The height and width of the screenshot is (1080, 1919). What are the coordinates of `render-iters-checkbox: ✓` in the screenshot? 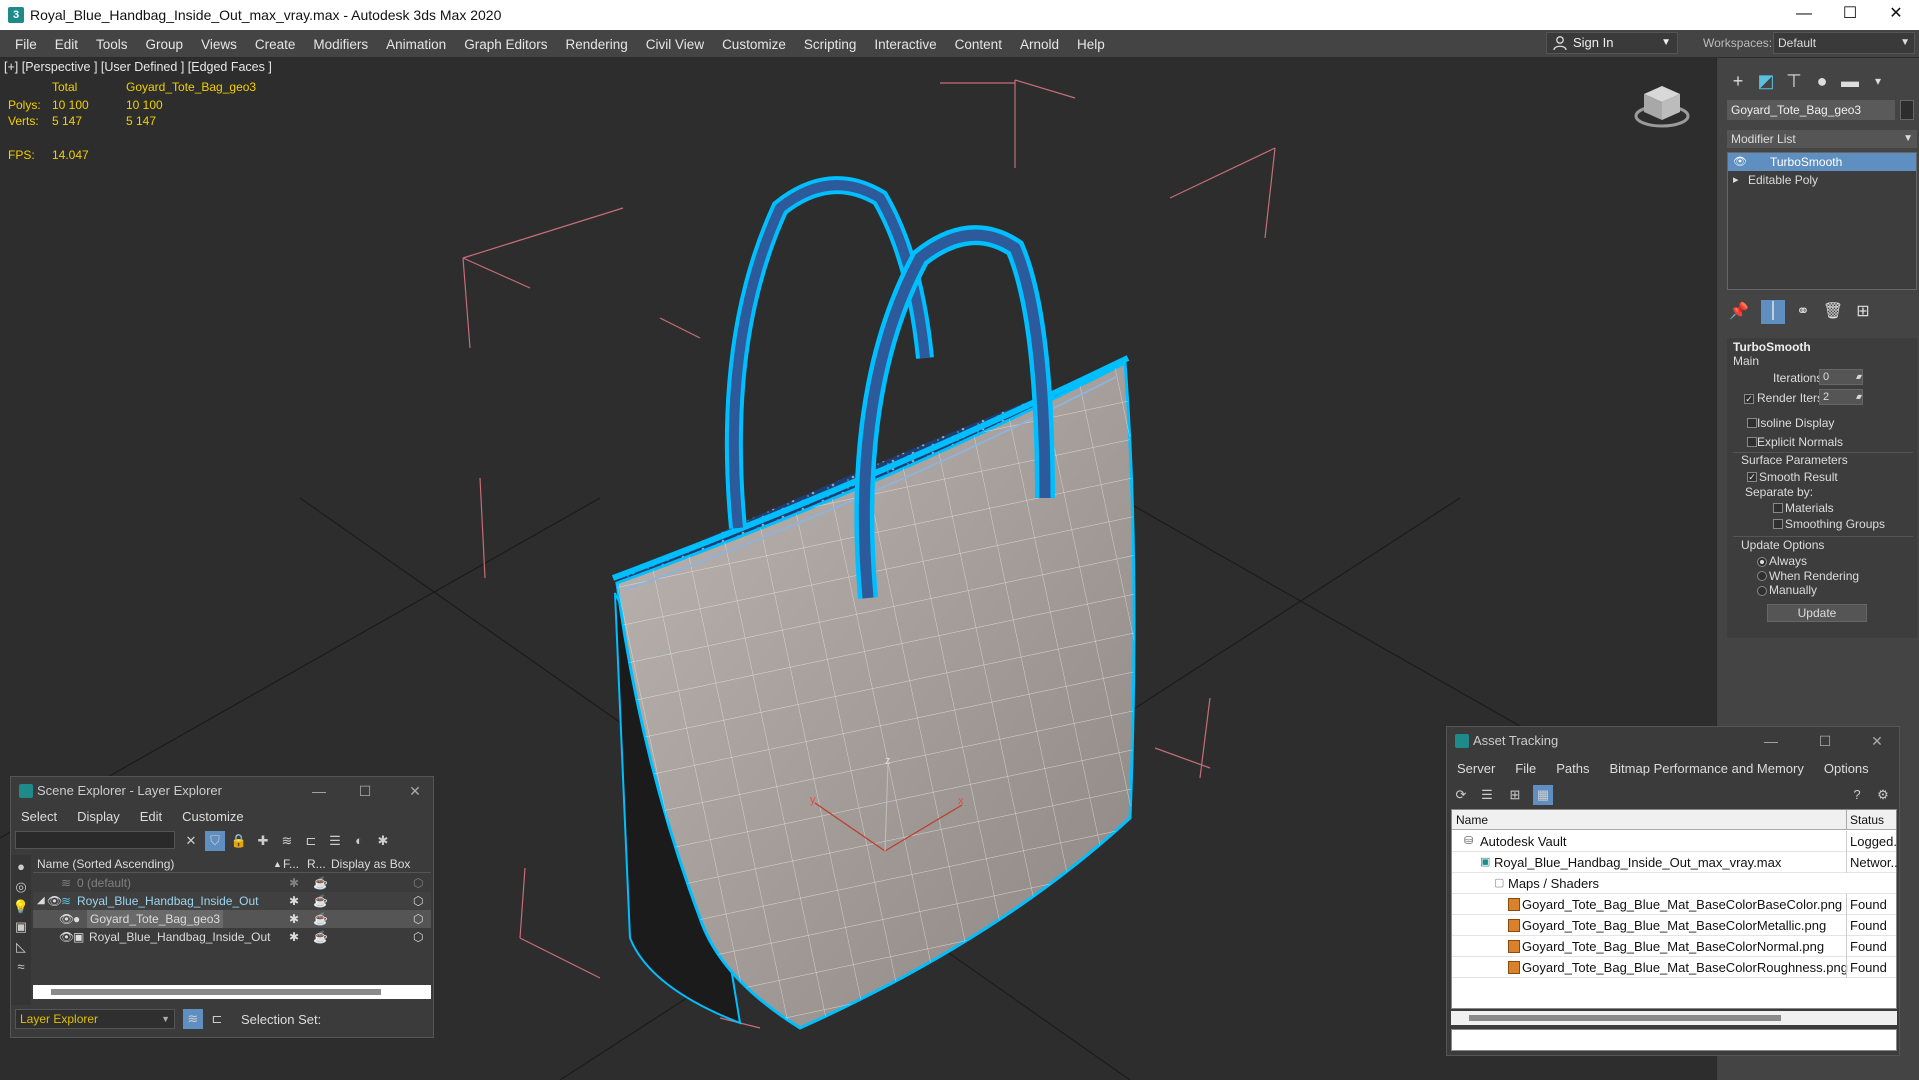 It's located at (1749, 399).